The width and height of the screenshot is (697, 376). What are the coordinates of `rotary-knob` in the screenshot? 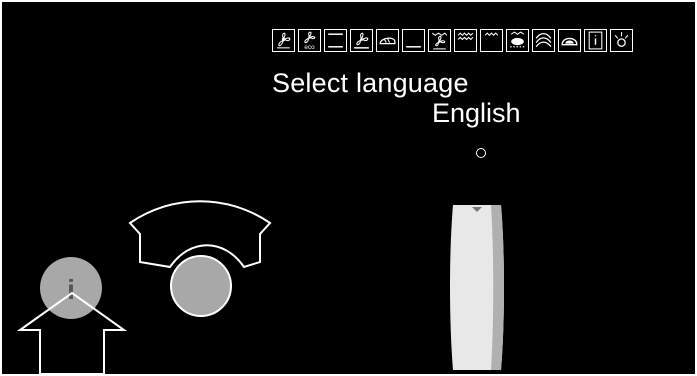 It's located at (201, 286).